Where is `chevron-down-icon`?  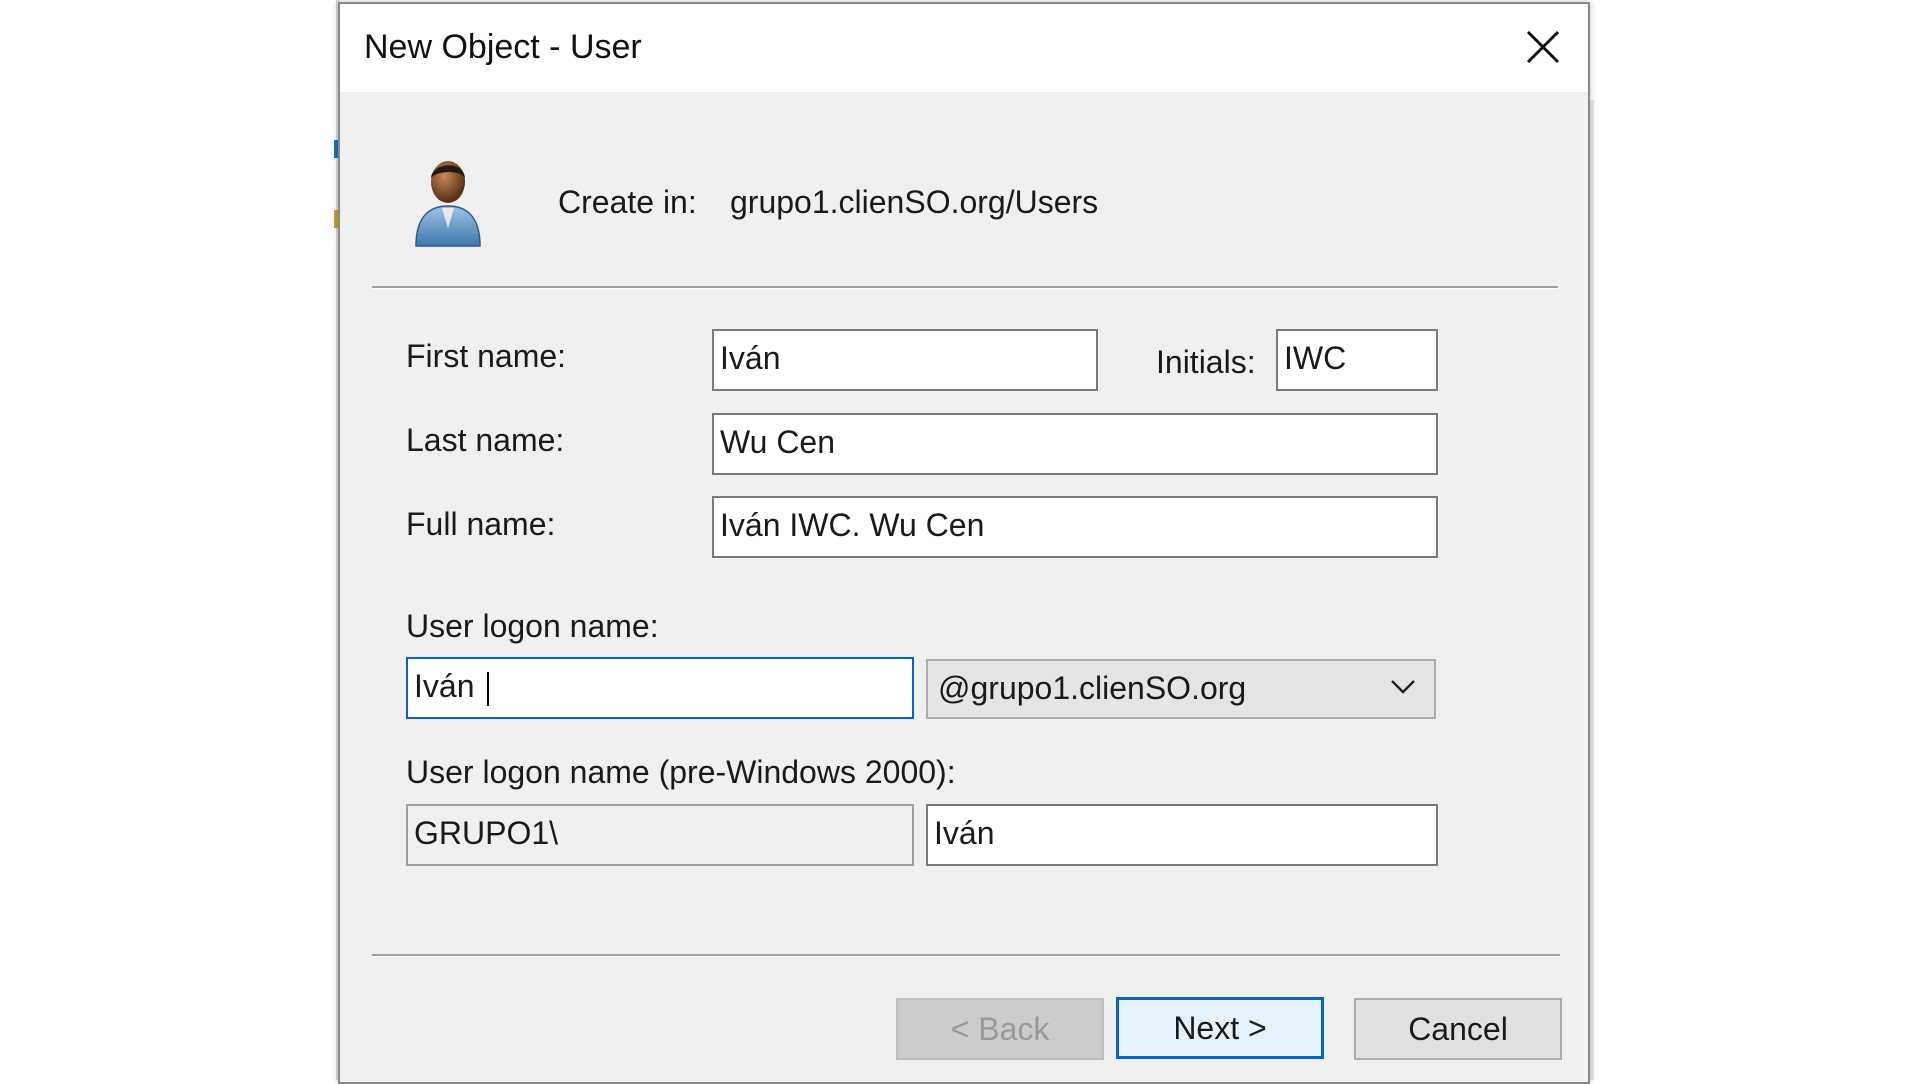 chevron-down-icon is located at coordinates (1403, 687).